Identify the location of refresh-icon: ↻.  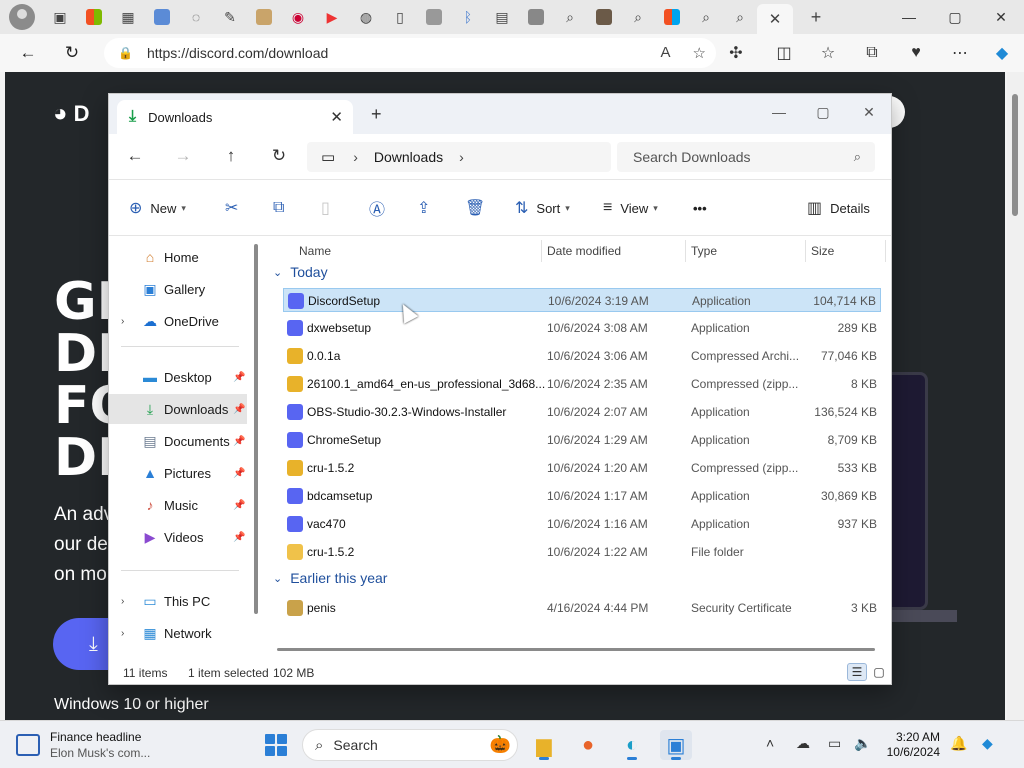
(72, 53).